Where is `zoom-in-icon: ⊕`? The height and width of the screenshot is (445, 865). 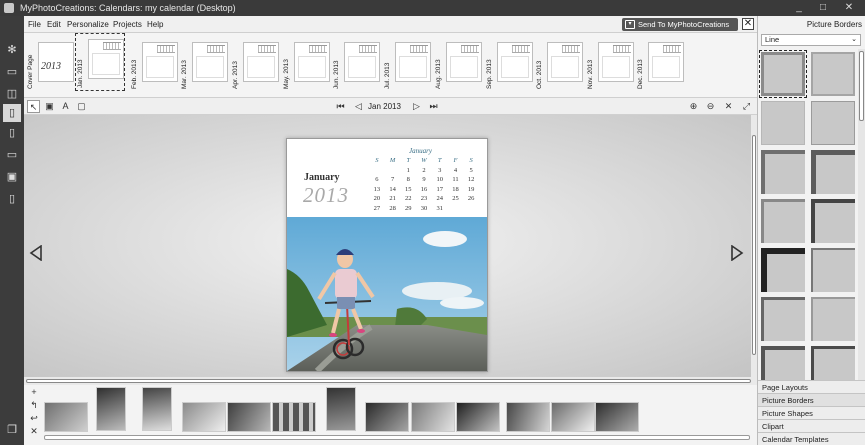
zoom-in-icon: ⊕ is located at coordinates (693, 106).